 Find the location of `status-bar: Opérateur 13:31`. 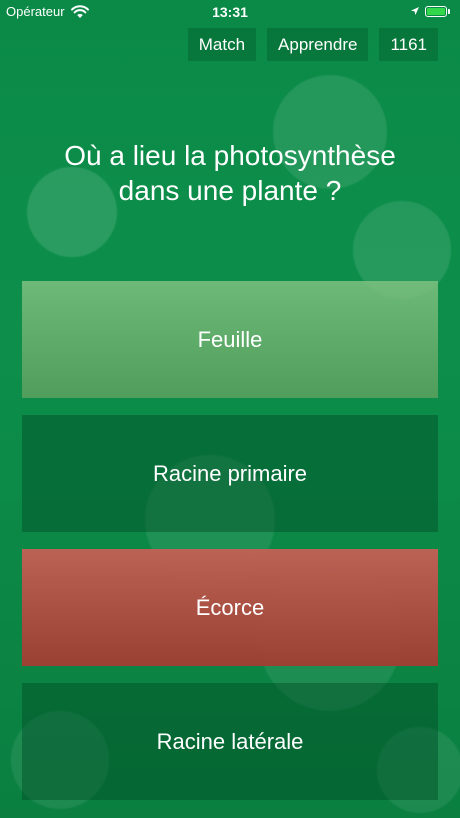

status-bar: Opérateur 13:31 is located at coordinates (230, 12).